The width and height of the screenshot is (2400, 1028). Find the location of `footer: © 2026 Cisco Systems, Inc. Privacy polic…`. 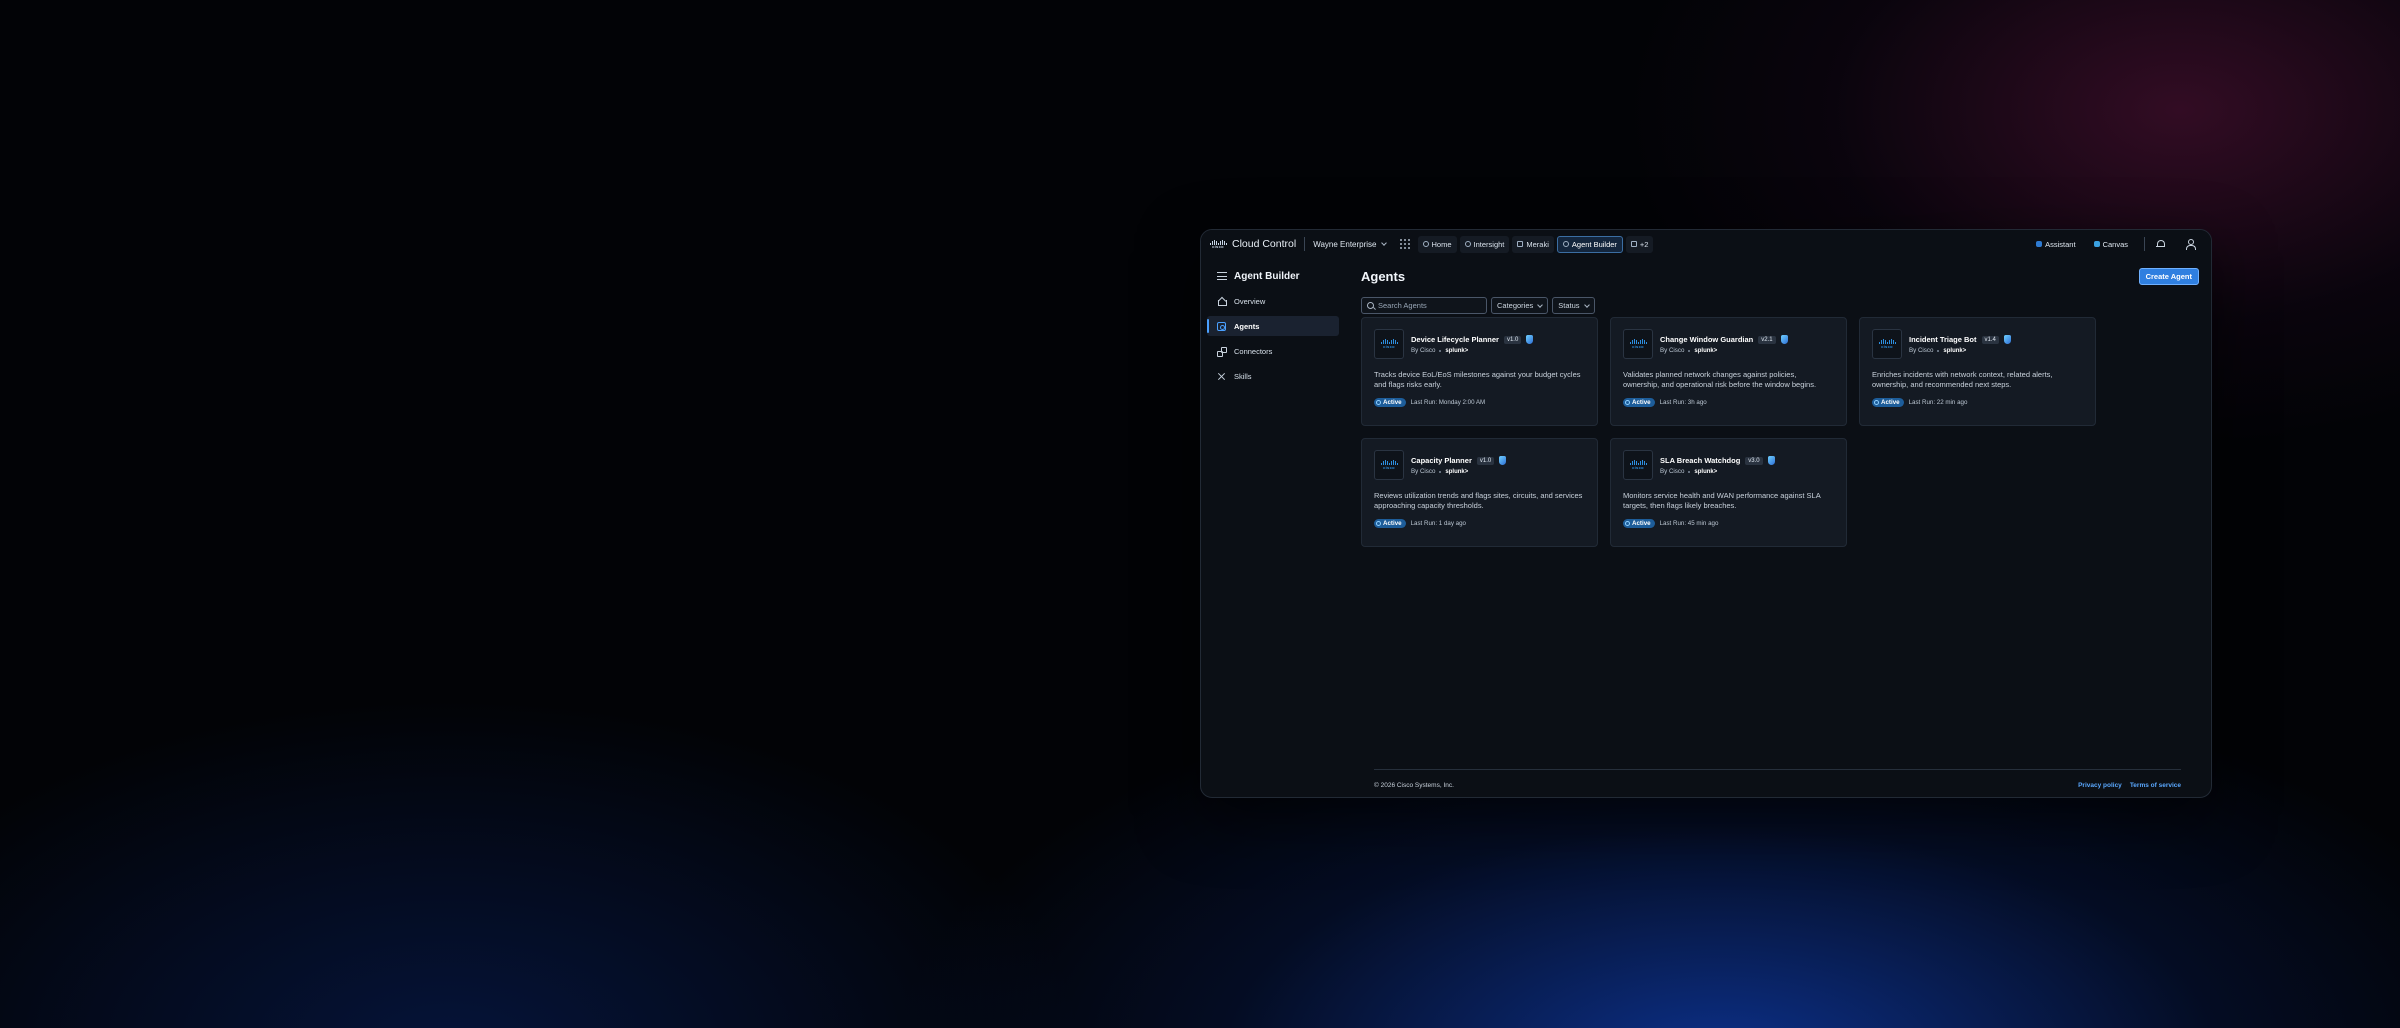

footer: © 2026 Cisco Systems, Inc. Privacy polic… is located at coordinates (1777, 779).